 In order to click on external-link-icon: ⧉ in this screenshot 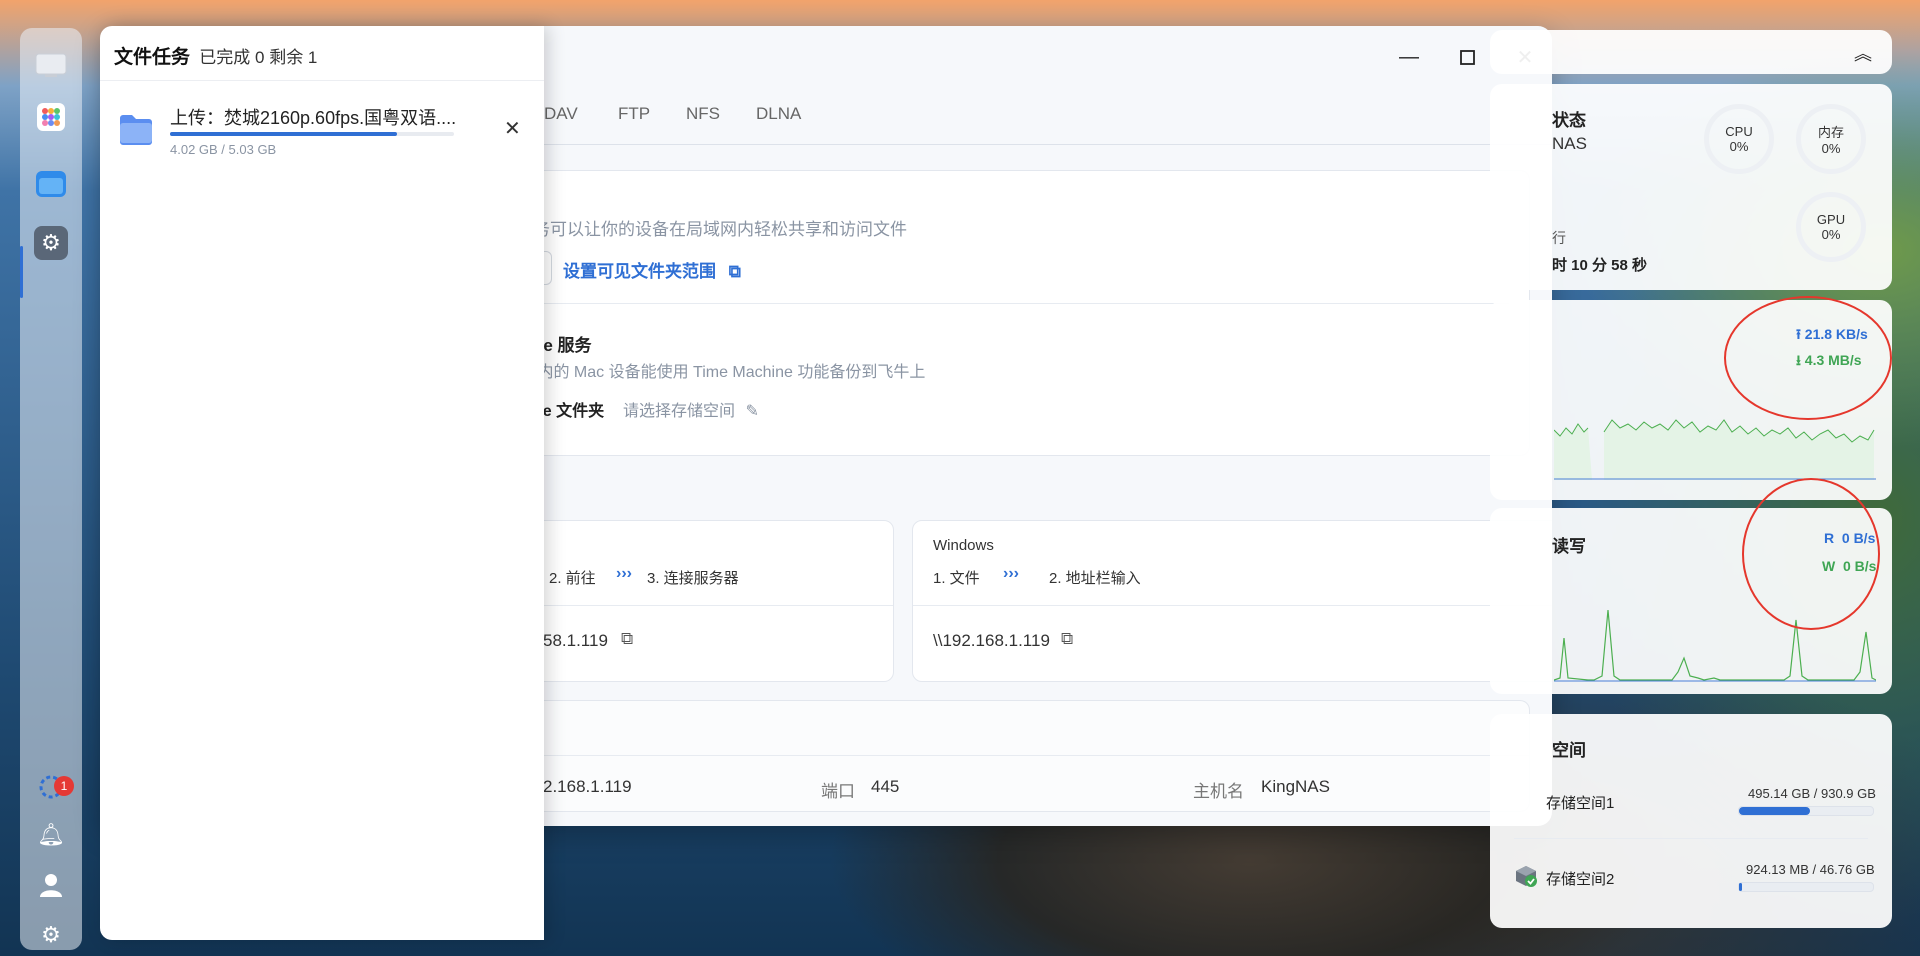, I will do `click(734, 271)`.